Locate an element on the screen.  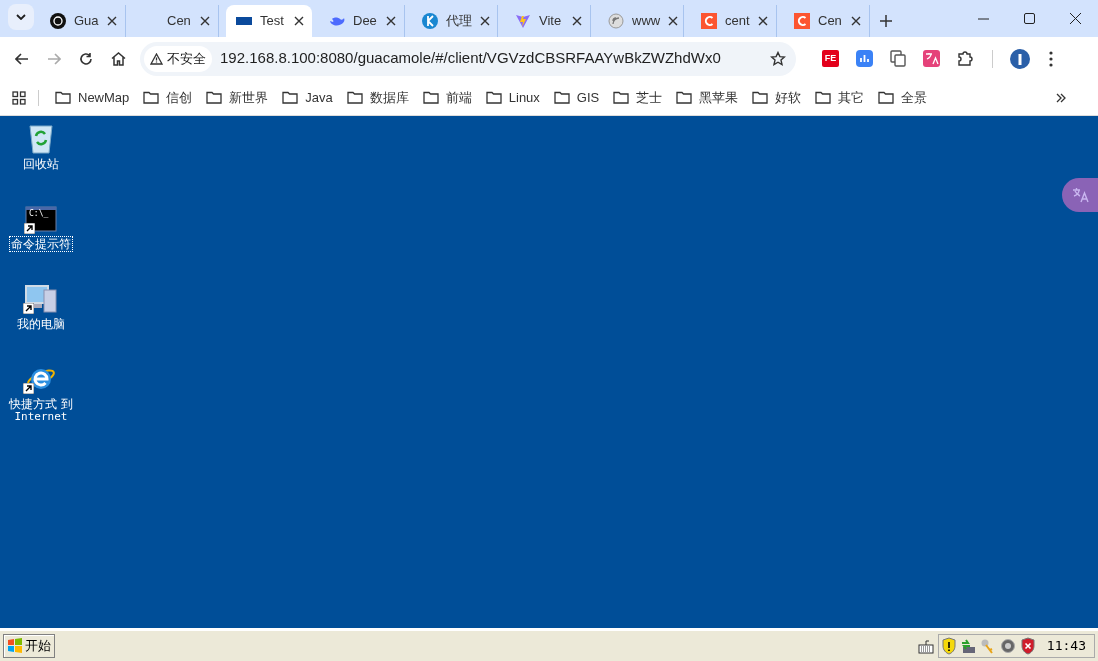
shortcut-label: 回收站 is located at coordinates (41, 164).